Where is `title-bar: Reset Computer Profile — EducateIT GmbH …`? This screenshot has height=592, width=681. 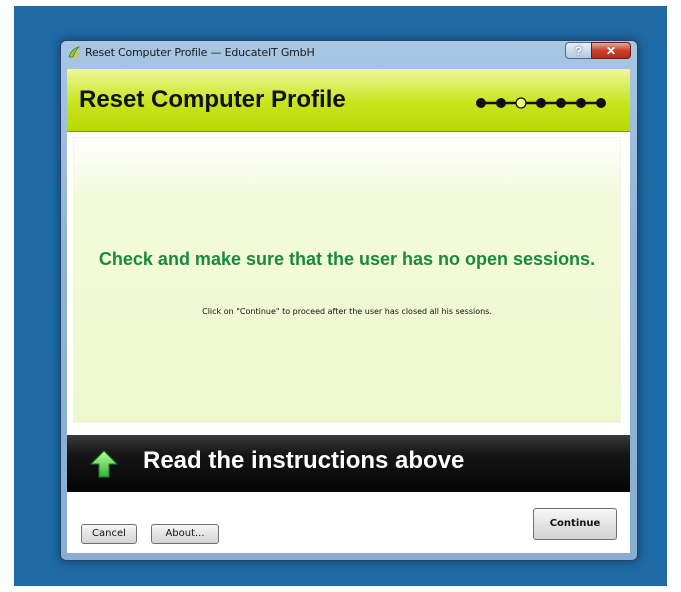 title-bar: Reset Computer Profile — EducateIT GmbH … is located at coordinates (349, 52).